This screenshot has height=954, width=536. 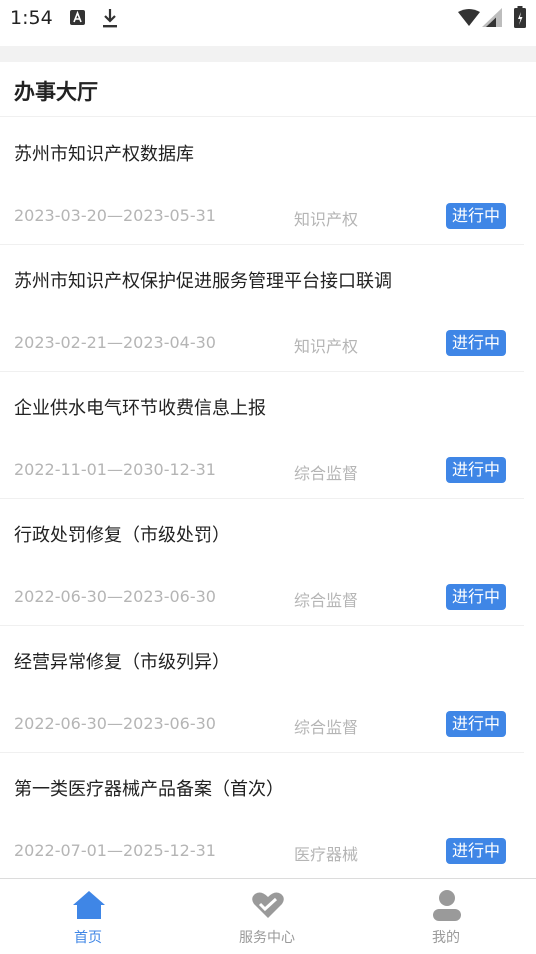 What do you see at coordinates (326, 854) in the screenshot?
I see `item-category: 医疗器械` at bounding box center [326, 854].